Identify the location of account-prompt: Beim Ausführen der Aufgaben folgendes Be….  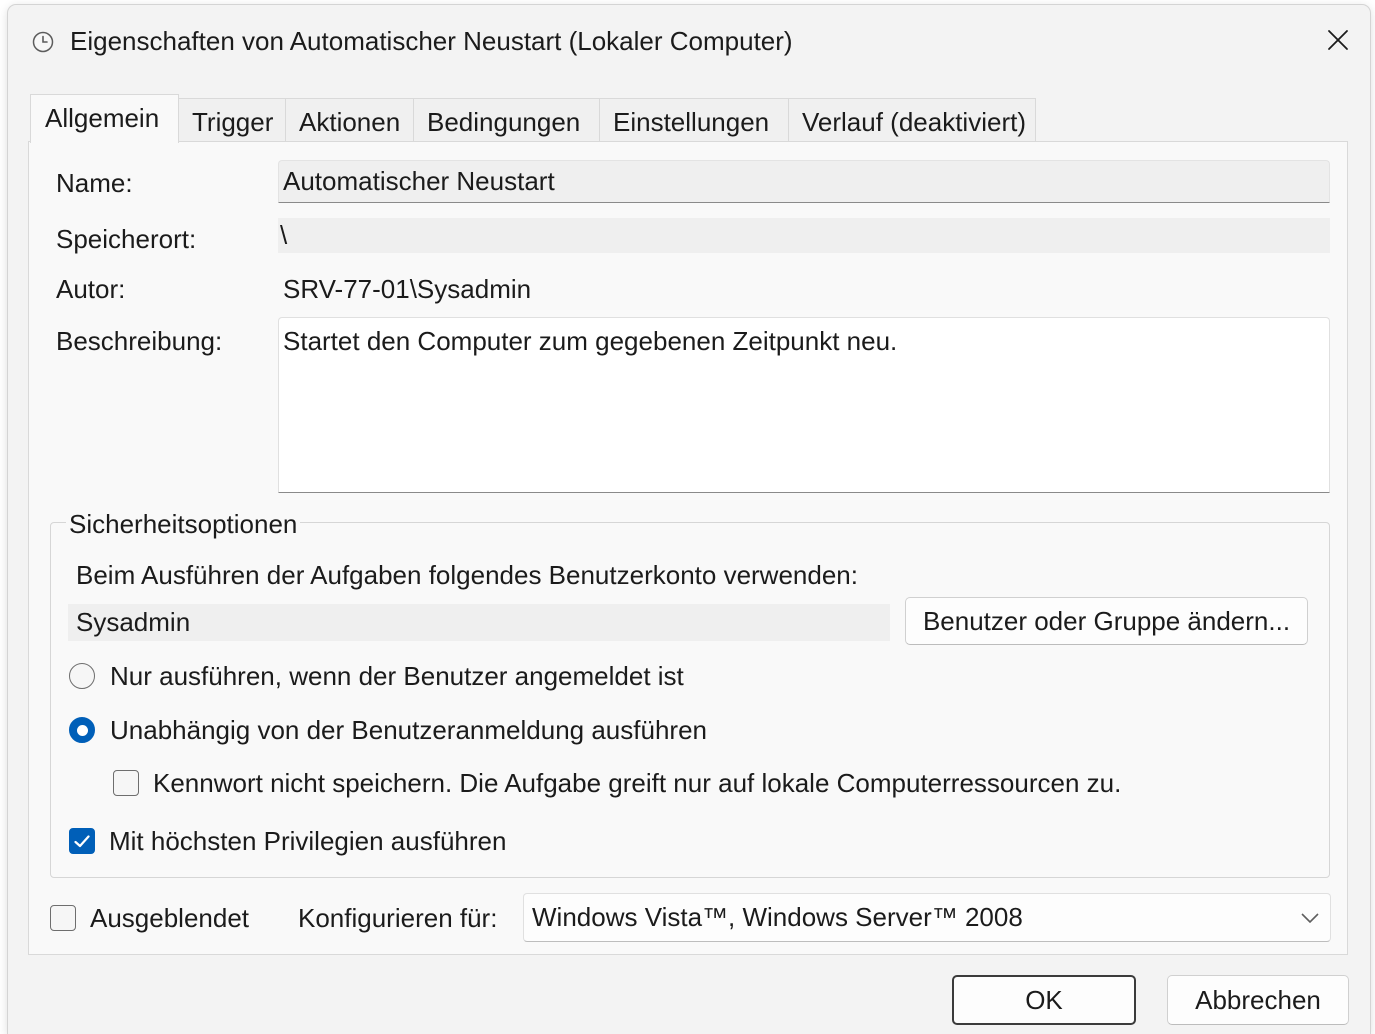
(467, 575).